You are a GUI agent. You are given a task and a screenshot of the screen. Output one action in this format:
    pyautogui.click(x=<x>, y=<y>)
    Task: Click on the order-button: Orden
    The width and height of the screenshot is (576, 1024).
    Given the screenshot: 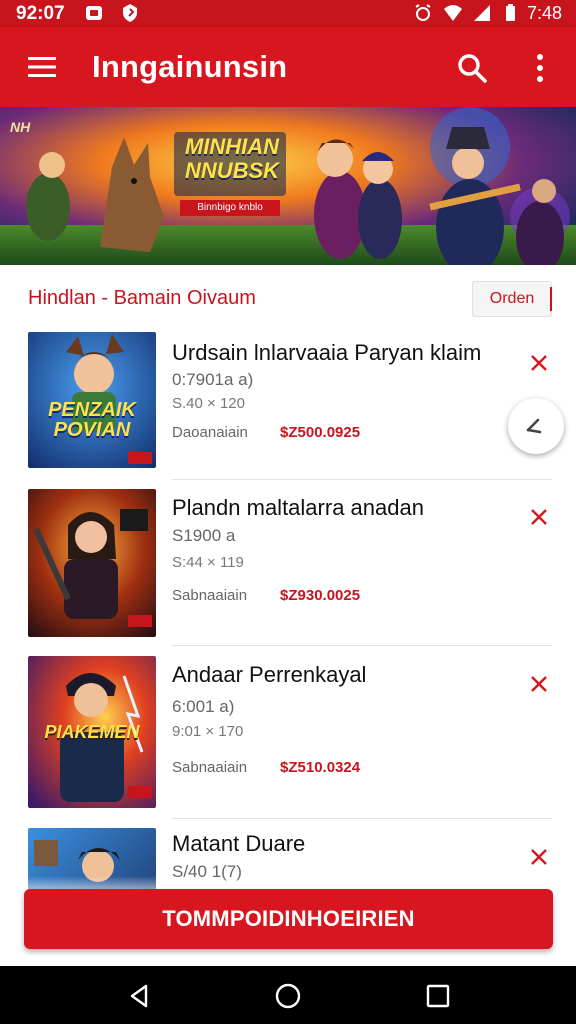 What is the action you would take?
    pyautogui.click(x=512, y=299)
    